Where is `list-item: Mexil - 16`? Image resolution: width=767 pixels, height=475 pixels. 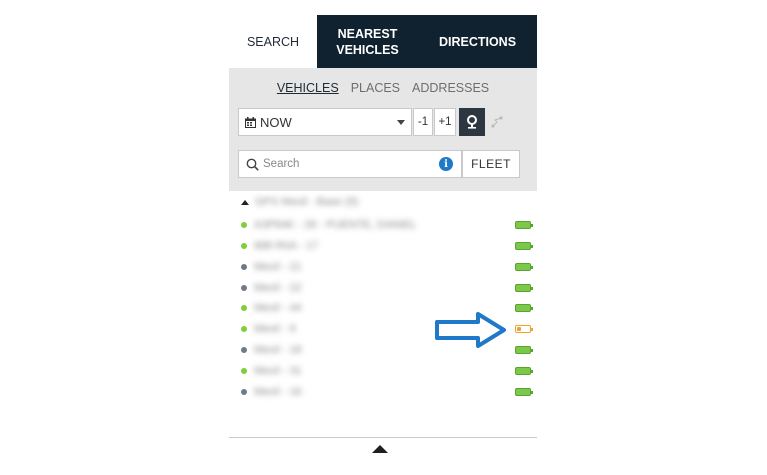 list-item: Mexil - 16 is located at coordinates (387, 392).